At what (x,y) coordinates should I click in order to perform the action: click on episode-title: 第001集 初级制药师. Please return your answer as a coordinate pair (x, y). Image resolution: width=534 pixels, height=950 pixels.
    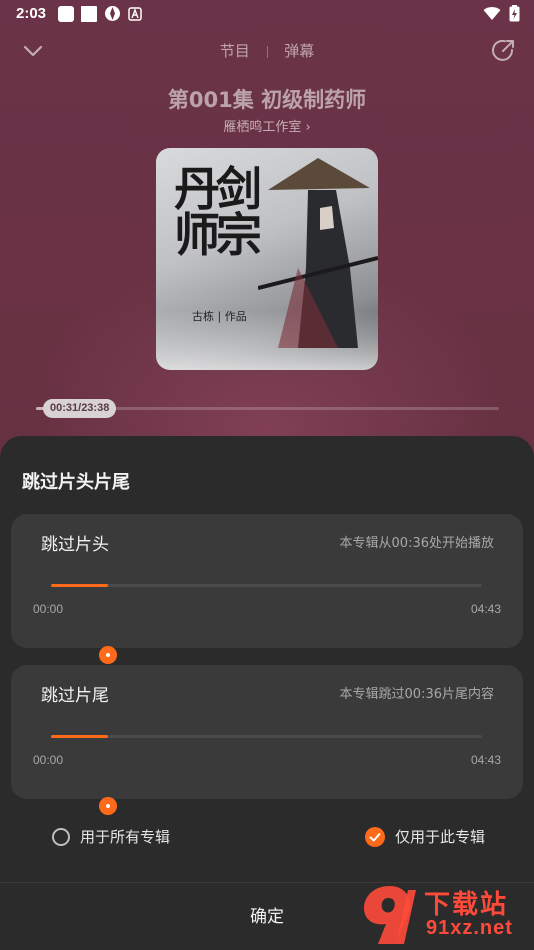
    Looking at the image, I should click on (267, 100).